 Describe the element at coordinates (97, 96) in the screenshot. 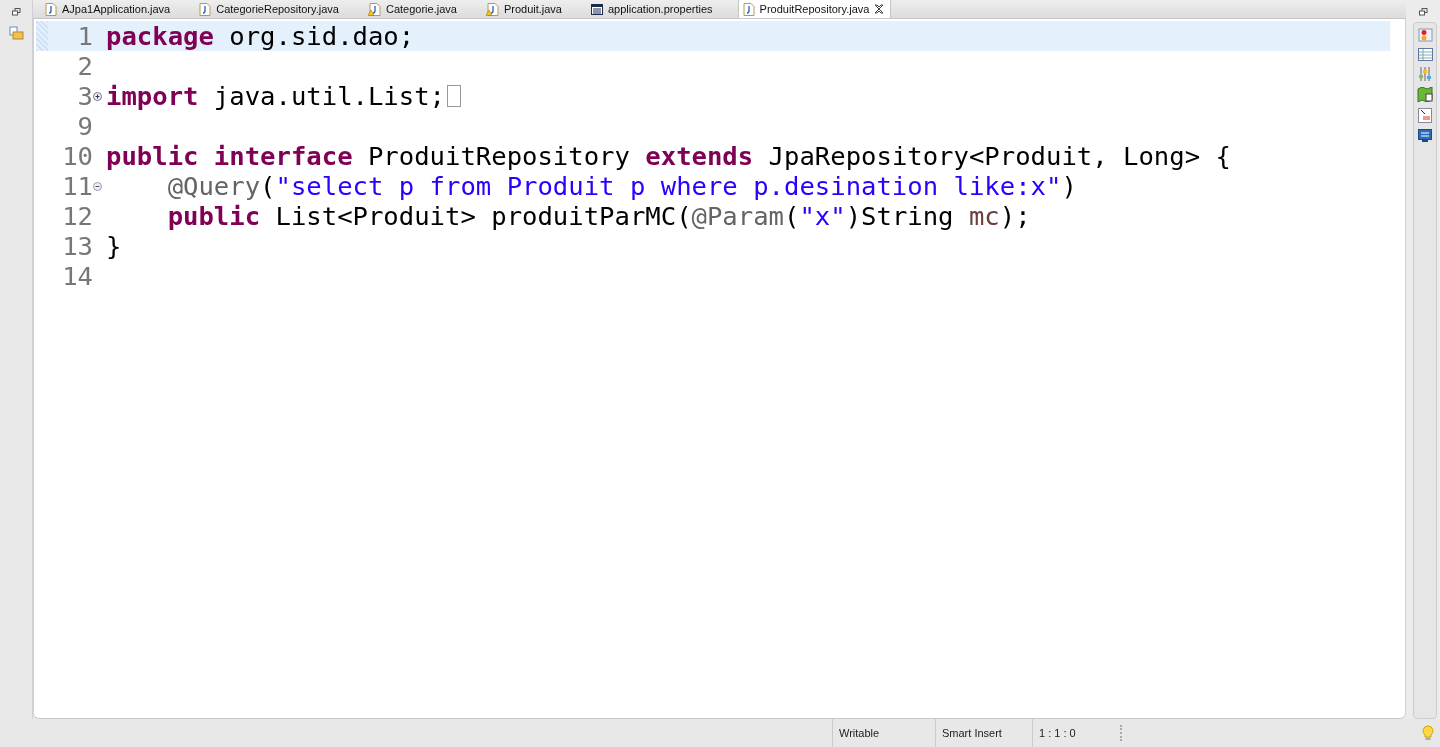

I see `expand-icon` at that location.